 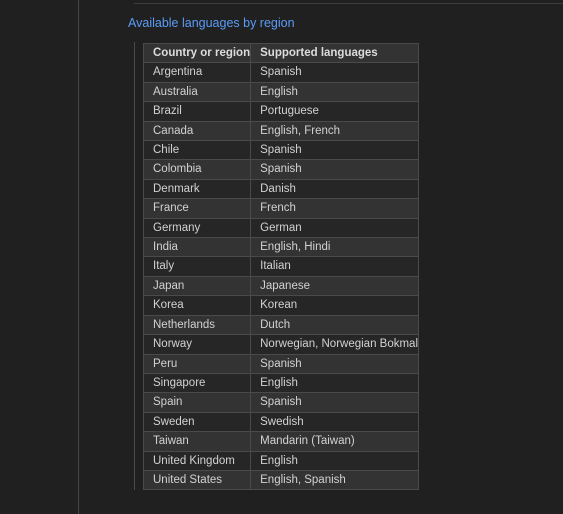 What do you see at coordinates (197, 383) in the screenshot?
I see `cell-country: Singapore` at bounding box center [197, 383].